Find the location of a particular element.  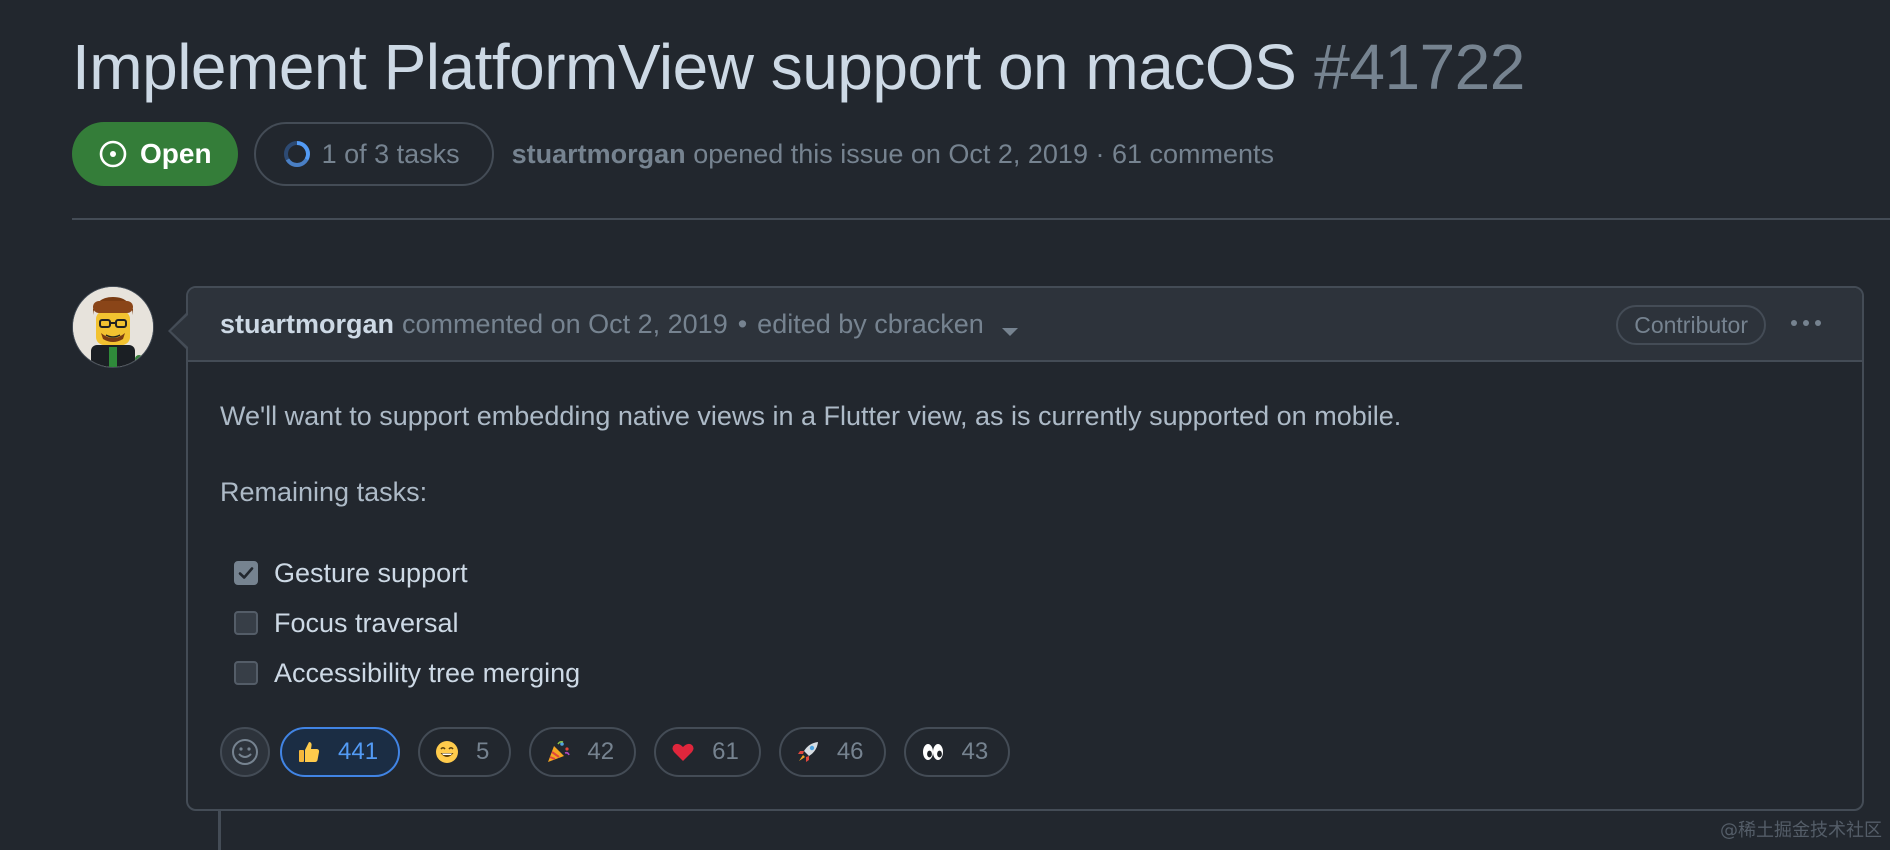

party-popper-icon is located at coordinates (558, 752).